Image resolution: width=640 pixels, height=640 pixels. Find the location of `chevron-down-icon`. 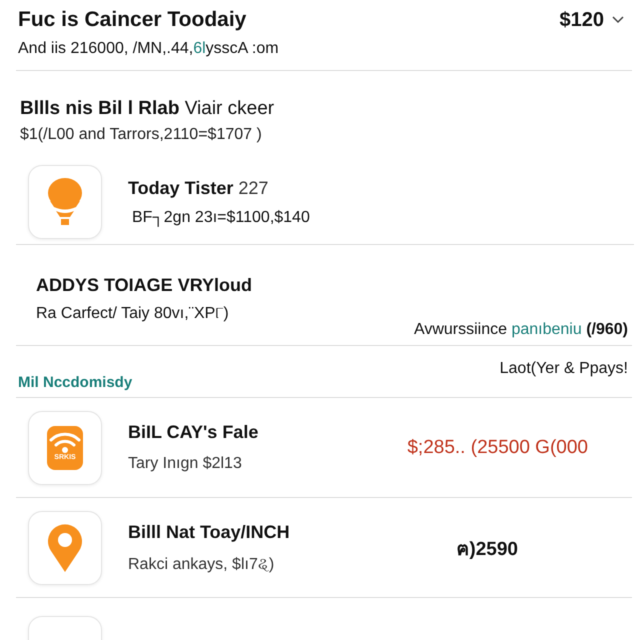

chevron-down-icon is located at coordinates (618, 20).